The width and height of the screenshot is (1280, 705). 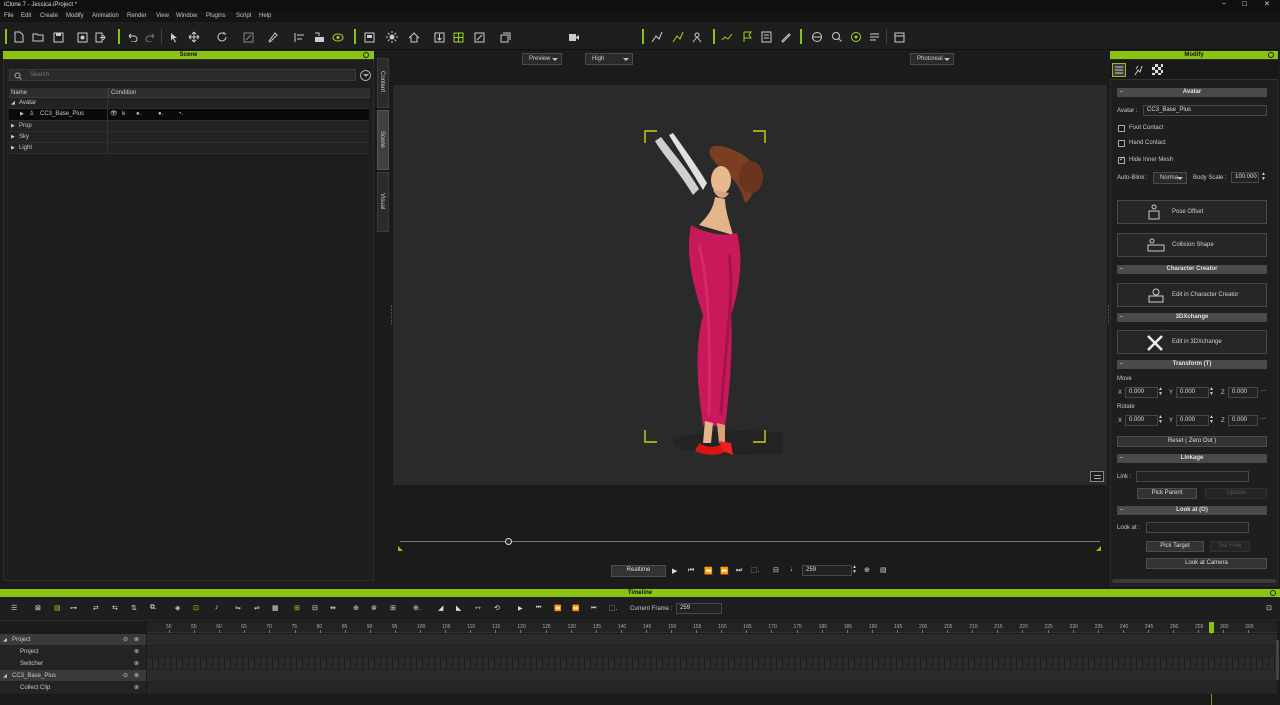 I want to click on pick-target-button: Pick Target, so click(x=1175, y=546).